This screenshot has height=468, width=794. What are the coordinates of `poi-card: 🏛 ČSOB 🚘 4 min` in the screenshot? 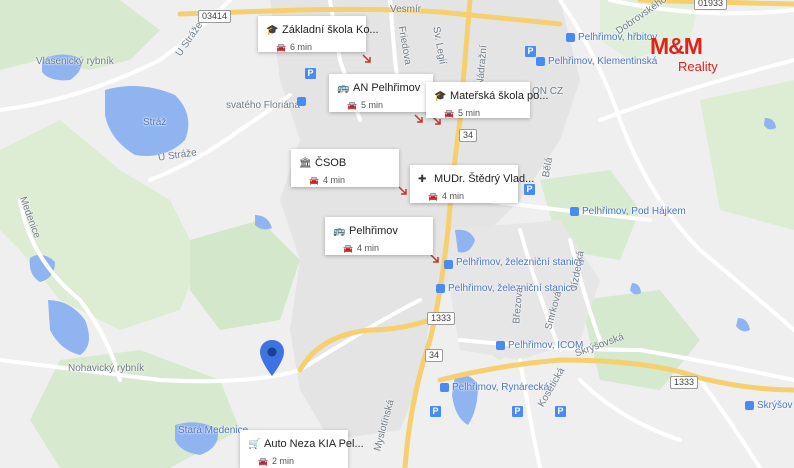 It's located at (345, 168).